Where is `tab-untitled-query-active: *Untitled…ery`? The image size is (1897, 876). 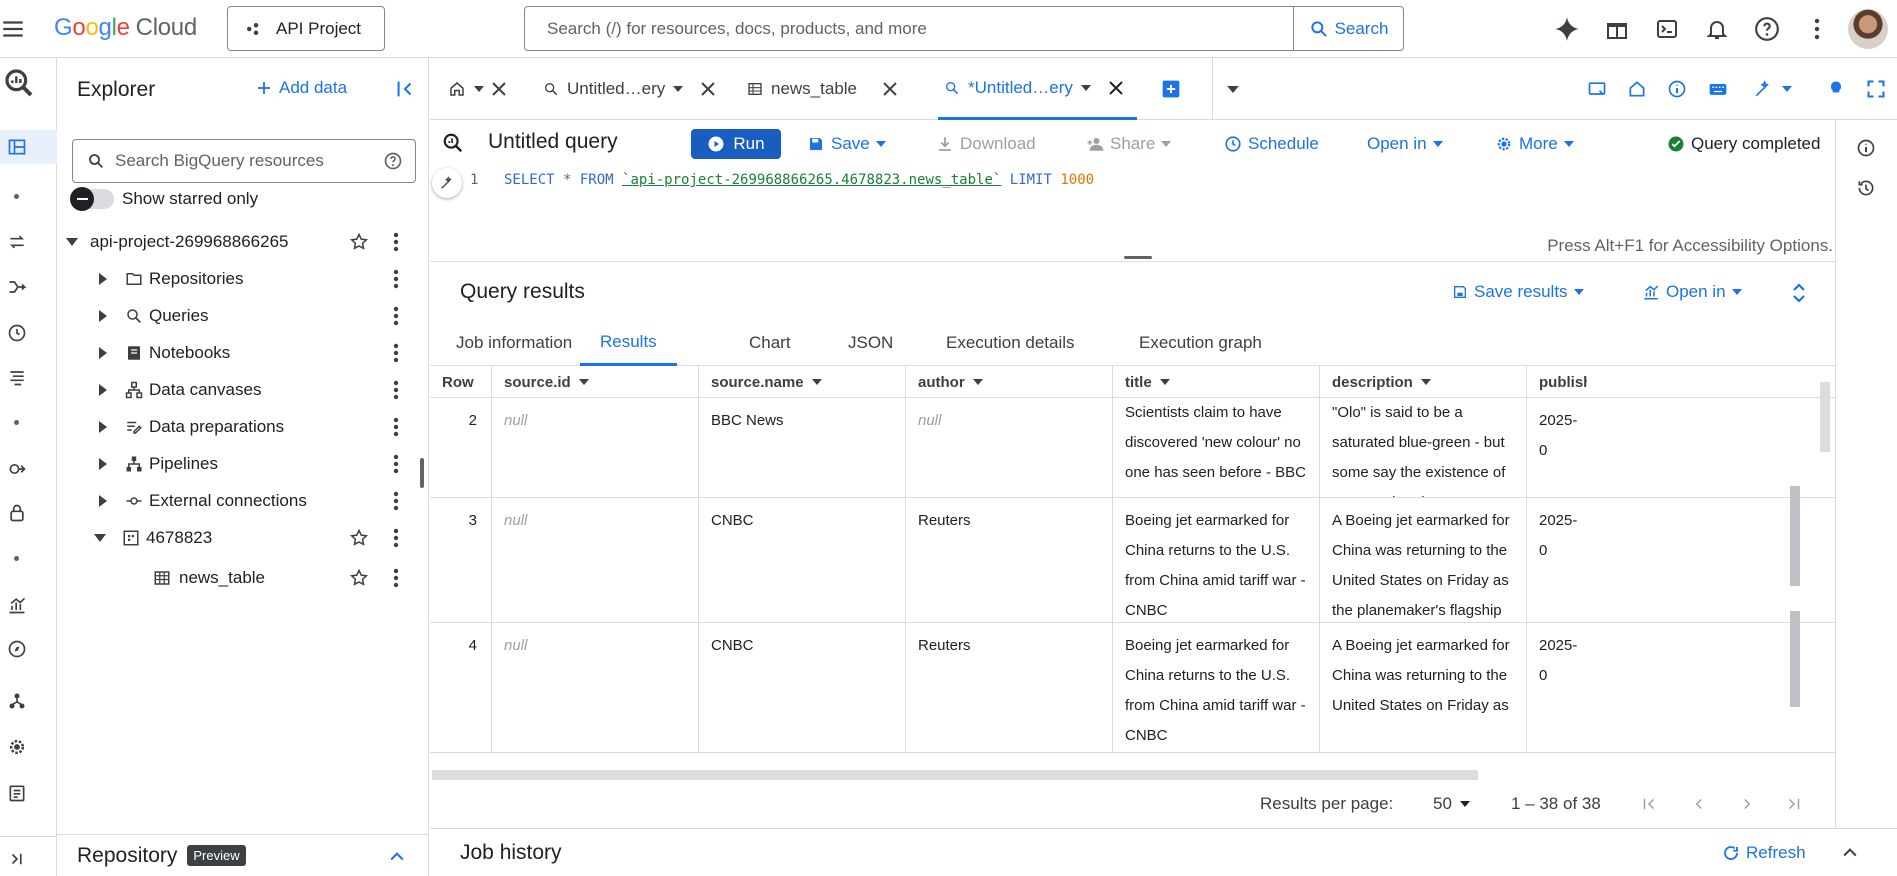
tab-untitled-query-active: *Untitled…ery is located at coordinates (1037, 89).